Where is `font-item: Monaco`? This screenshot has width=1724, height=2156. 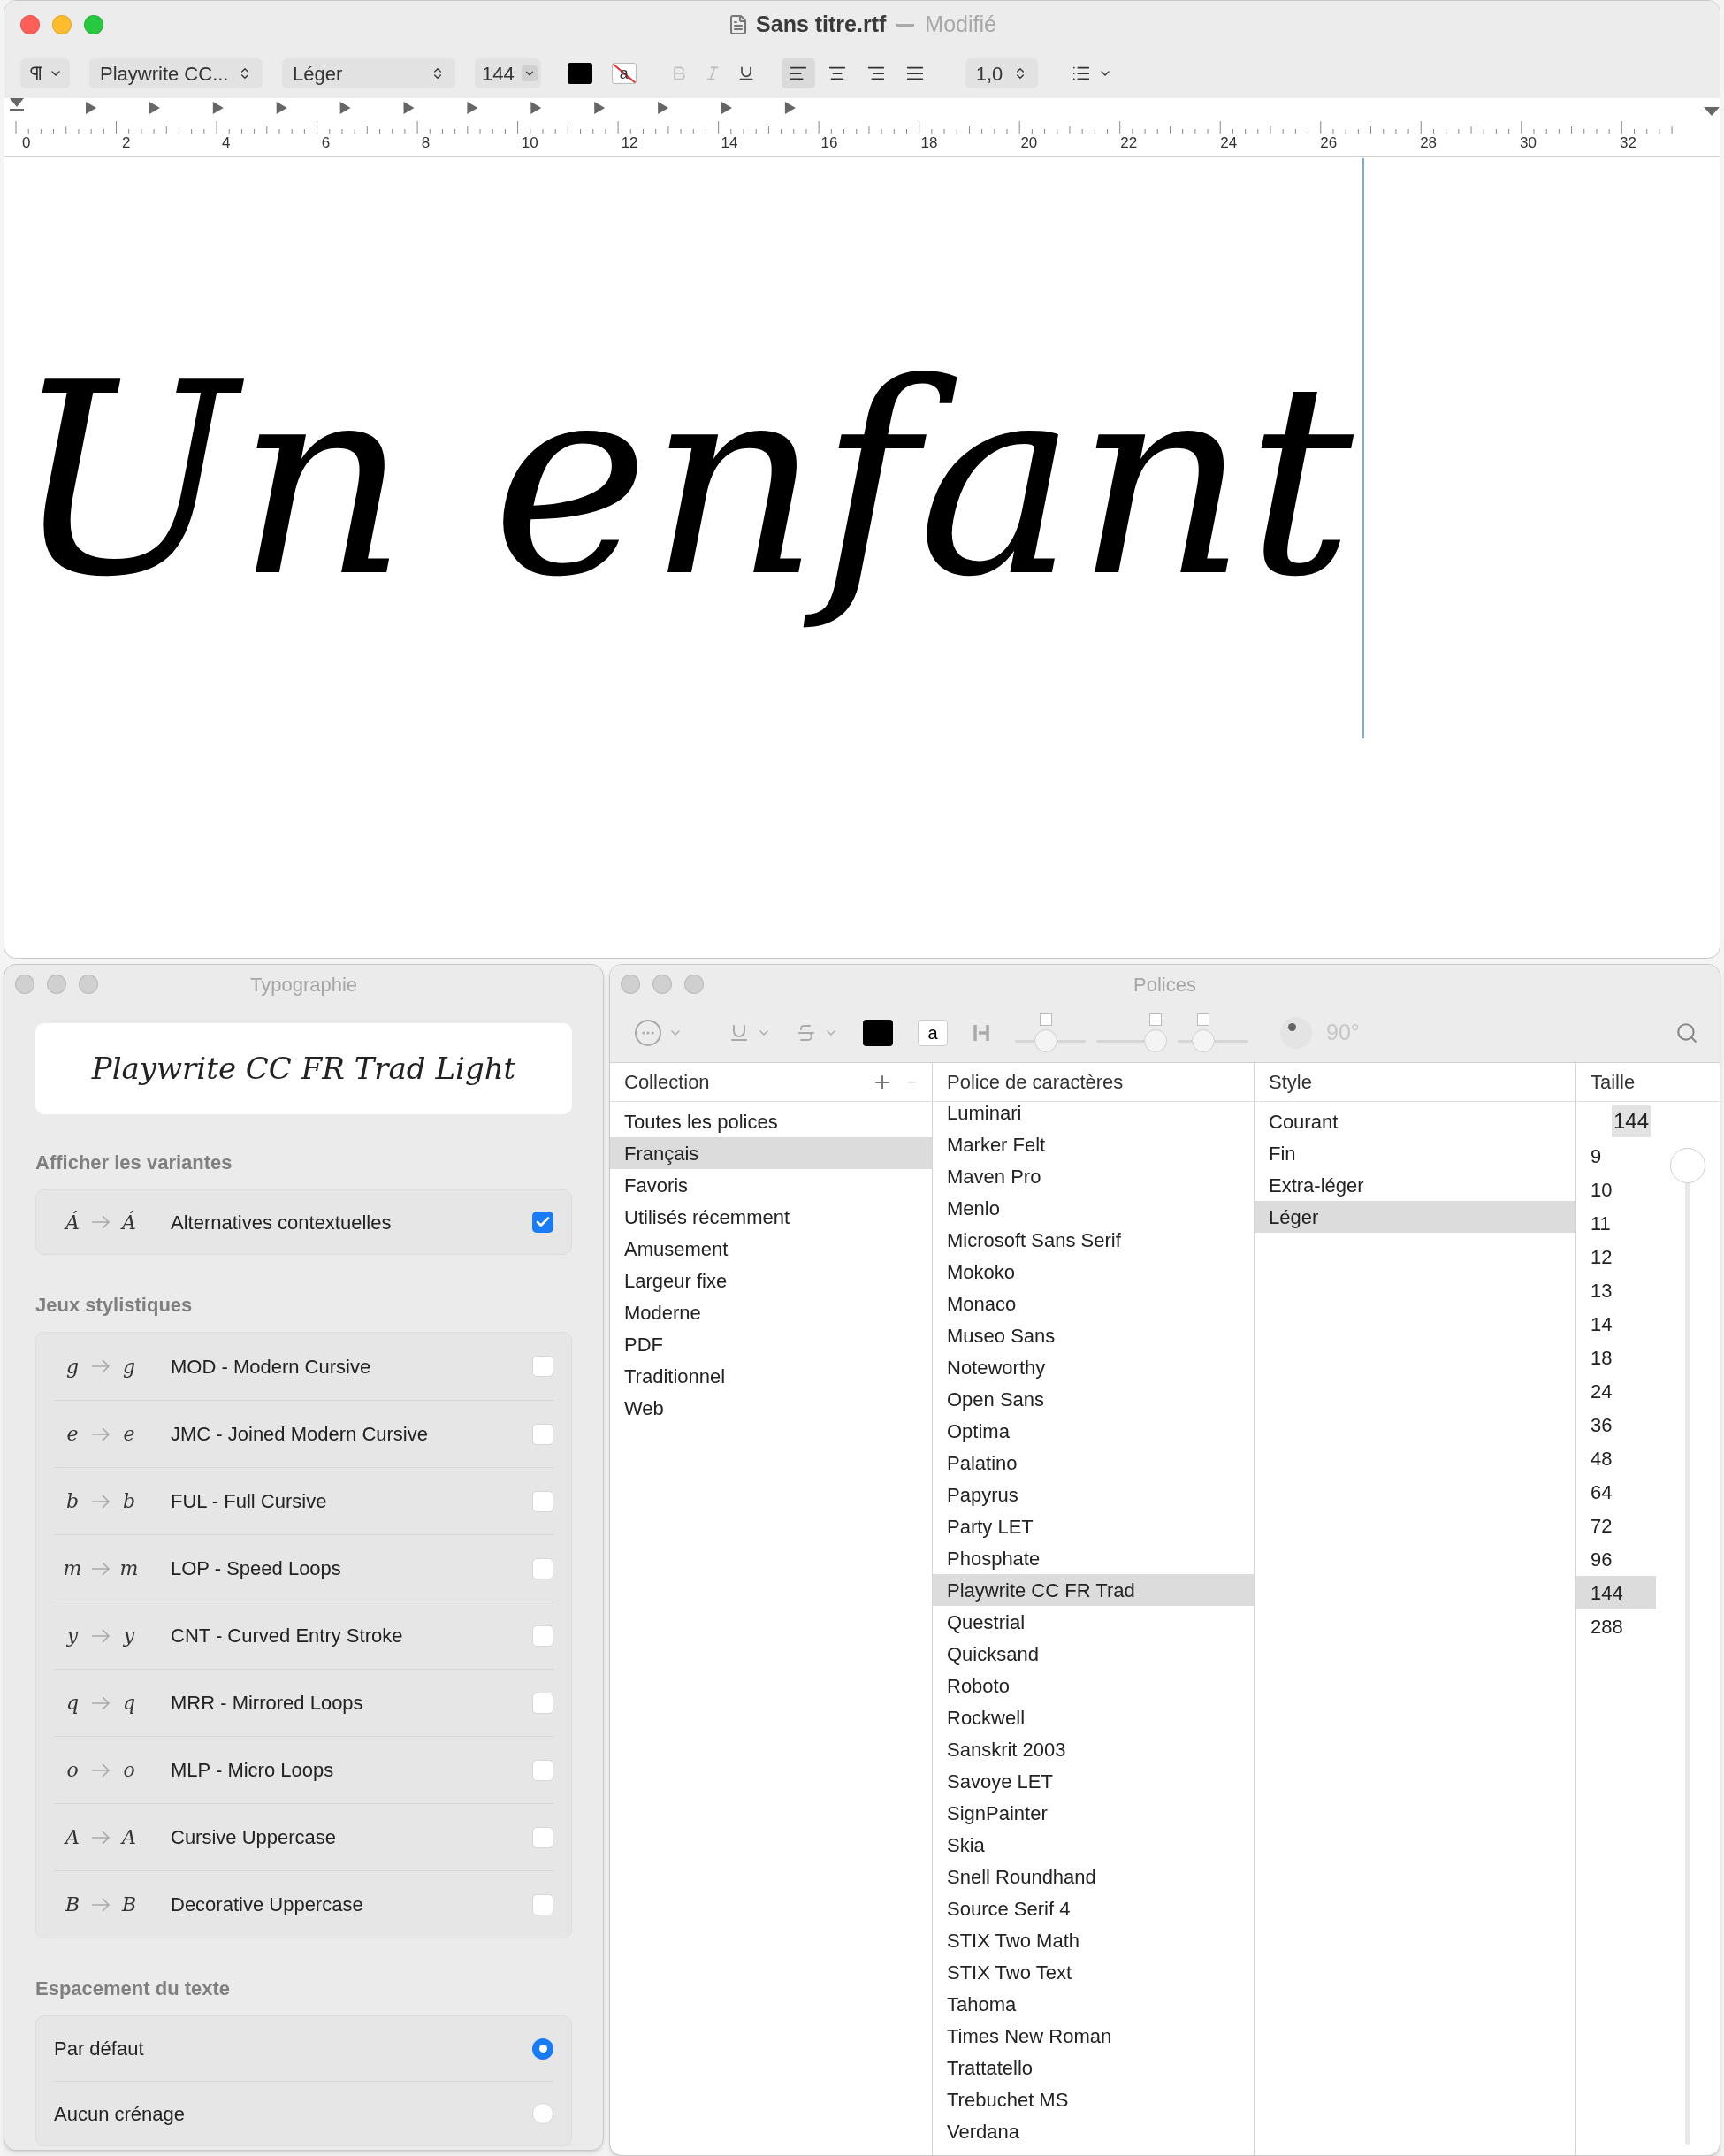 font-item: Monaco is located at coordinates (1093, 1303).